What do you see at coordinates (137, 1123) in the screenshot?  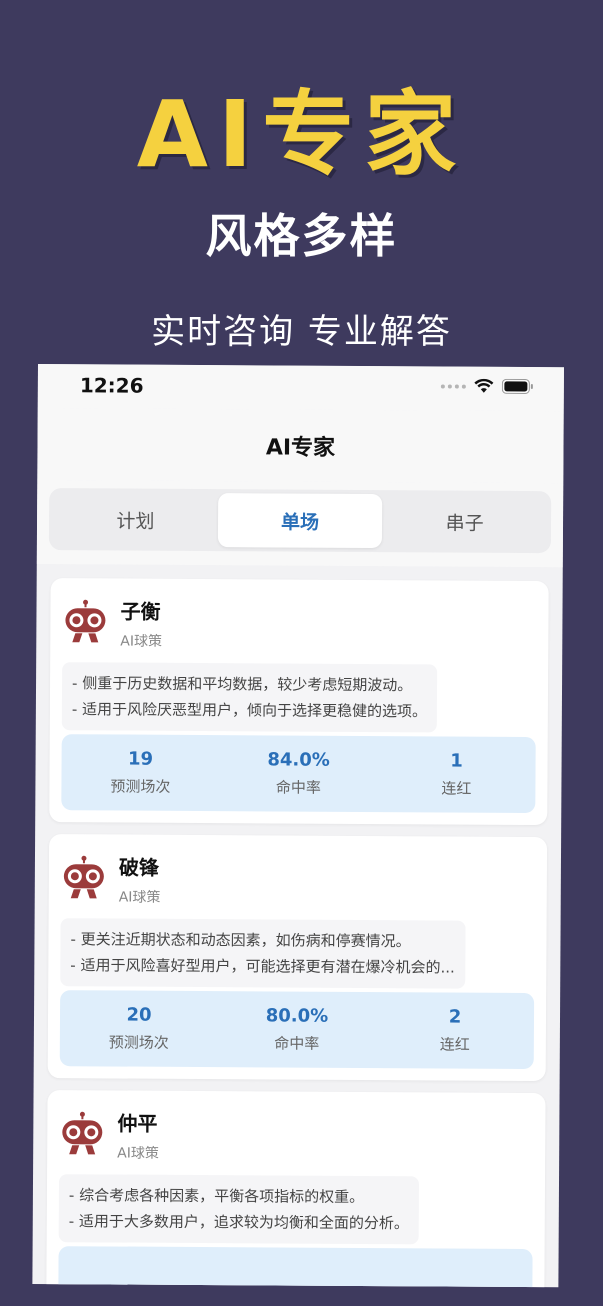 I see `expert-name: 仲平` at bounding box center [137, 1123].